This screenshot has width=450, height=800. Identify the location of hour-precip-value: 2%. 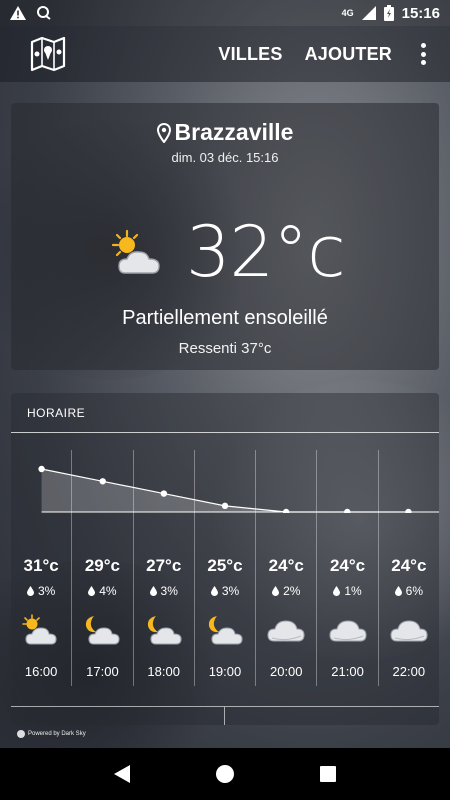
(292, 591).